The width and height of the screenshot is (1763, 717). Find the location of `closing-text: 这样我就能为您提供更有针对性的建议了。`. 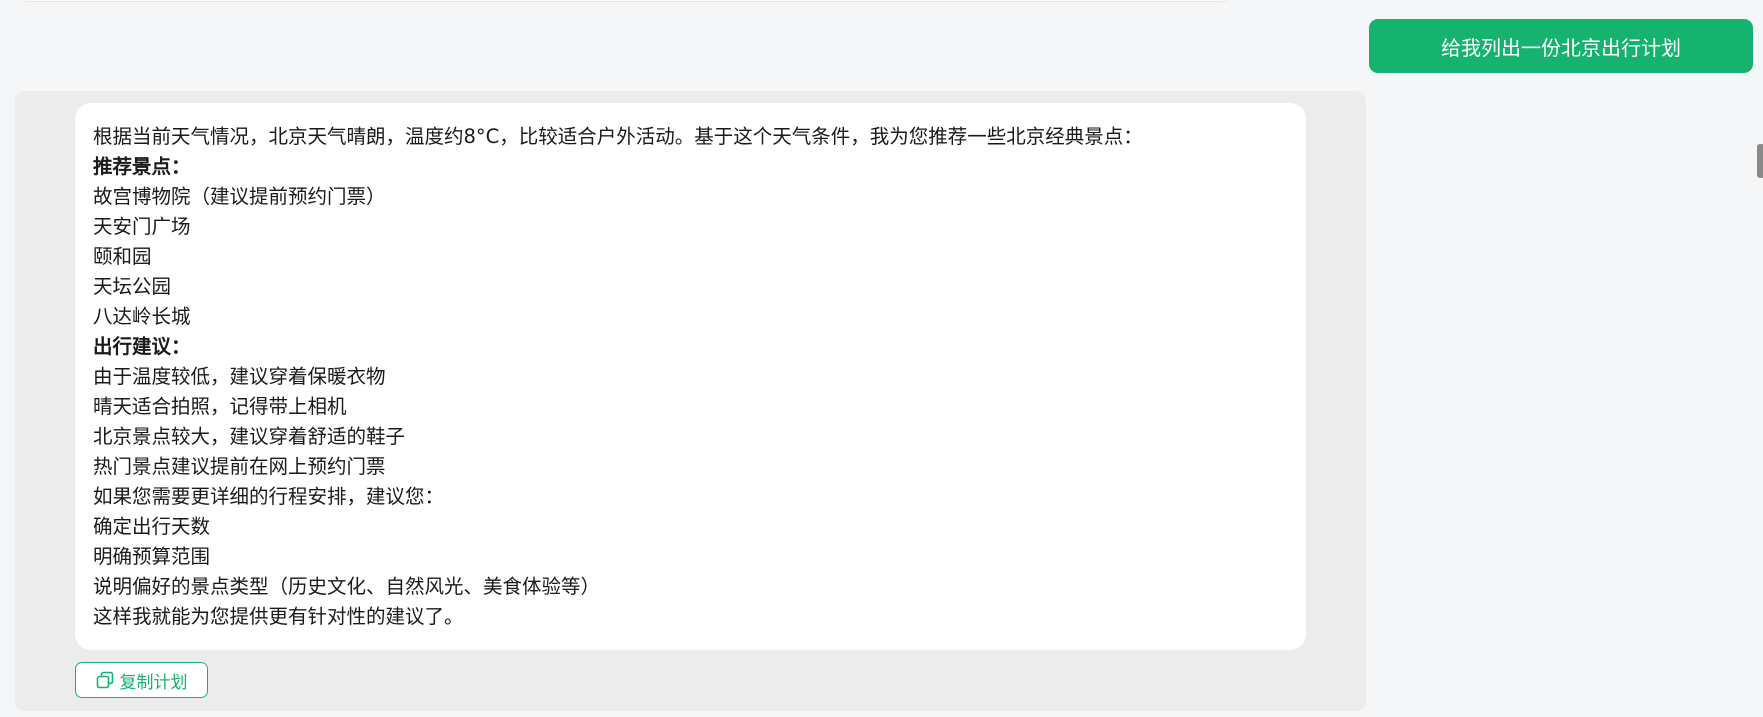

closing-text: 这样我就能为您提供更有针对性的建议了。 is located at coordinates (278, 616).